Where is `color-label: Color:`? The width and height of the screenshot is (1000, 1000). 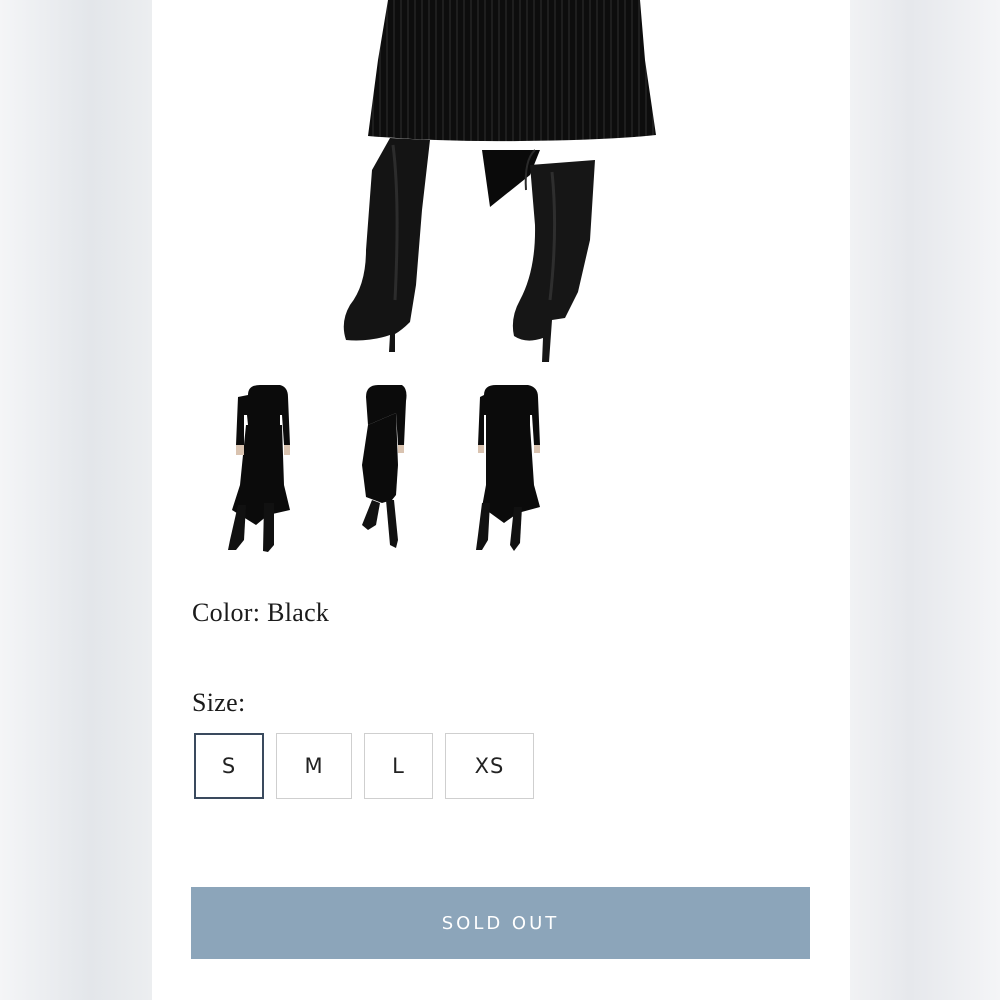 color-label: Color: is located at coordinates (226, 612).